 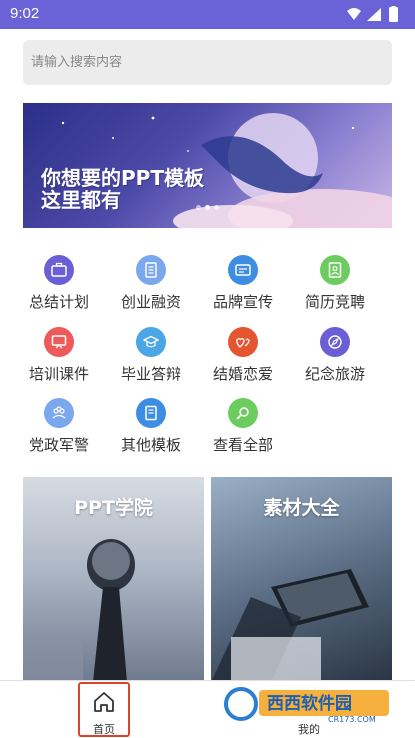 What do you see at coordinates (242, 302) in the screenshot?
I see `category-label: 品牌宣传` at bounding box center [242, 302].